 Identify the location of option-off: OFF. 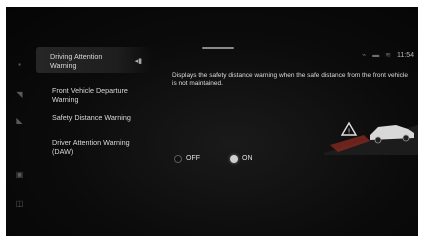
(192, 159).